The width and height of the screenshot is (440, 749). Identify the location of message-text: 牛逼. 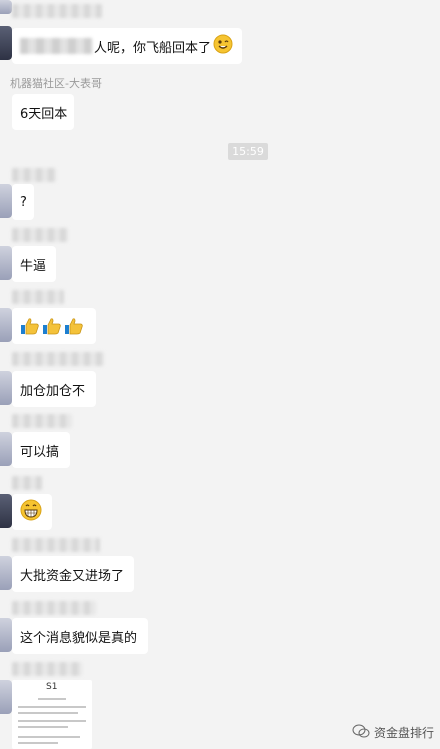
(33, 266).